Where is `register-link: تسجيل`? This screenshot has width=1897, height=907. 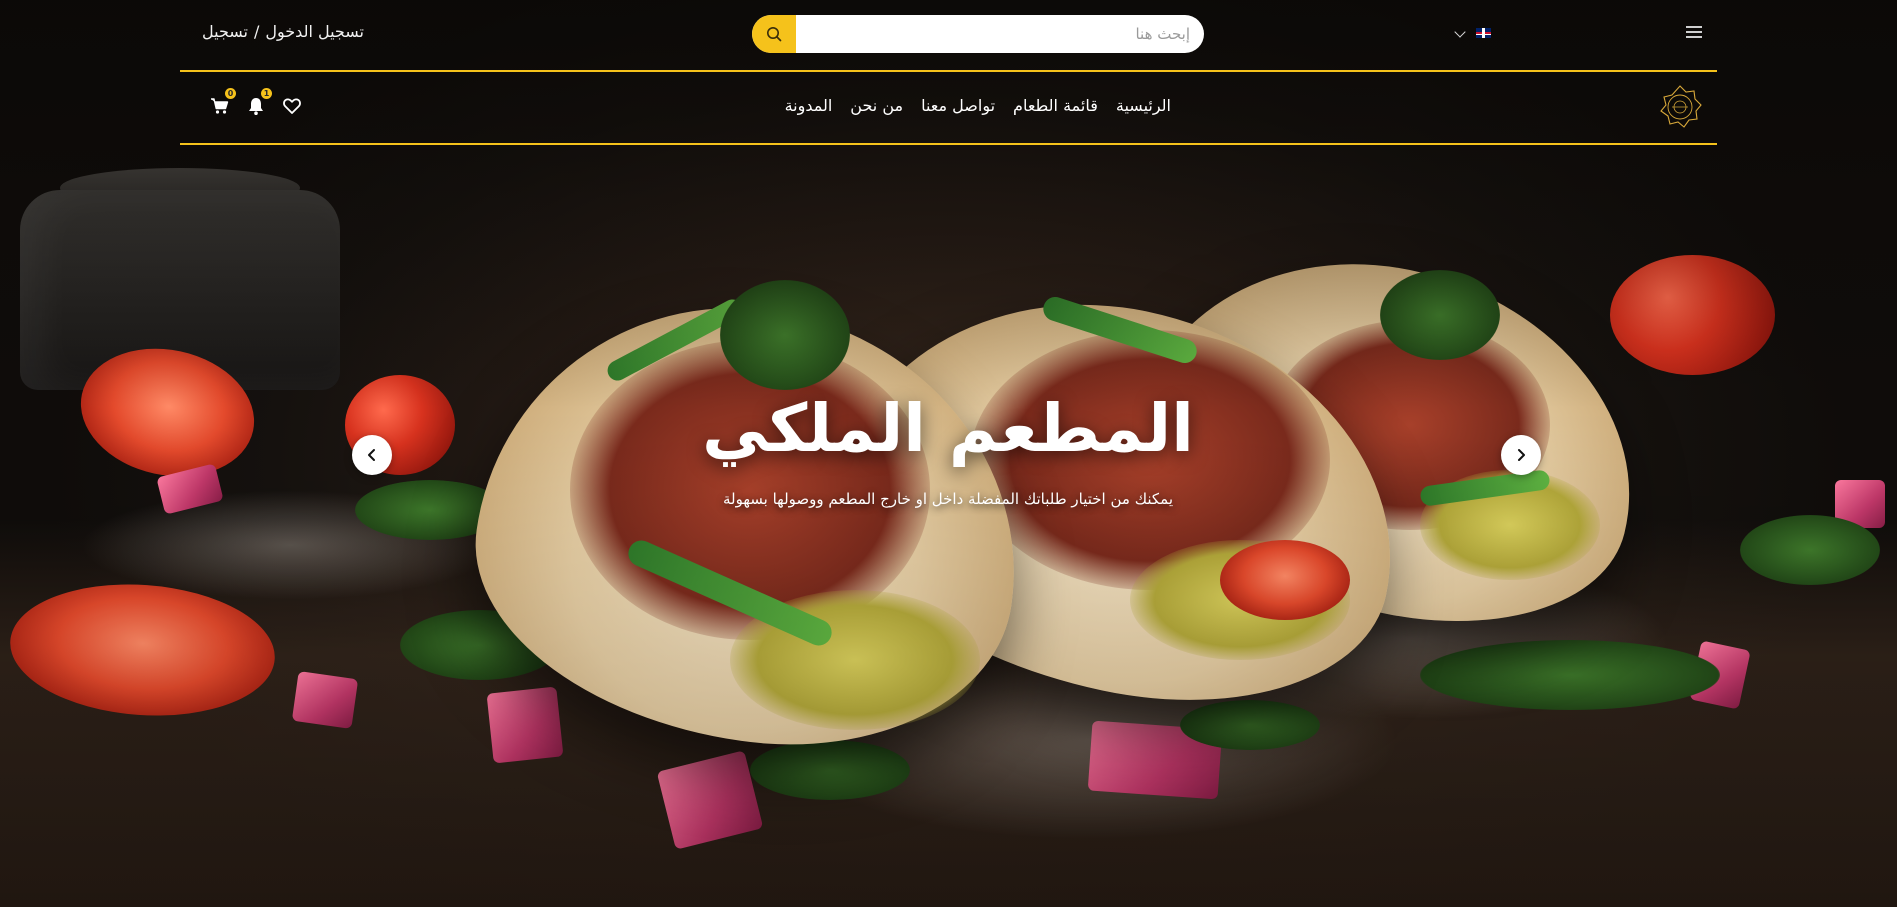 register-link: تسجيل is located at coordinates (225, 31).